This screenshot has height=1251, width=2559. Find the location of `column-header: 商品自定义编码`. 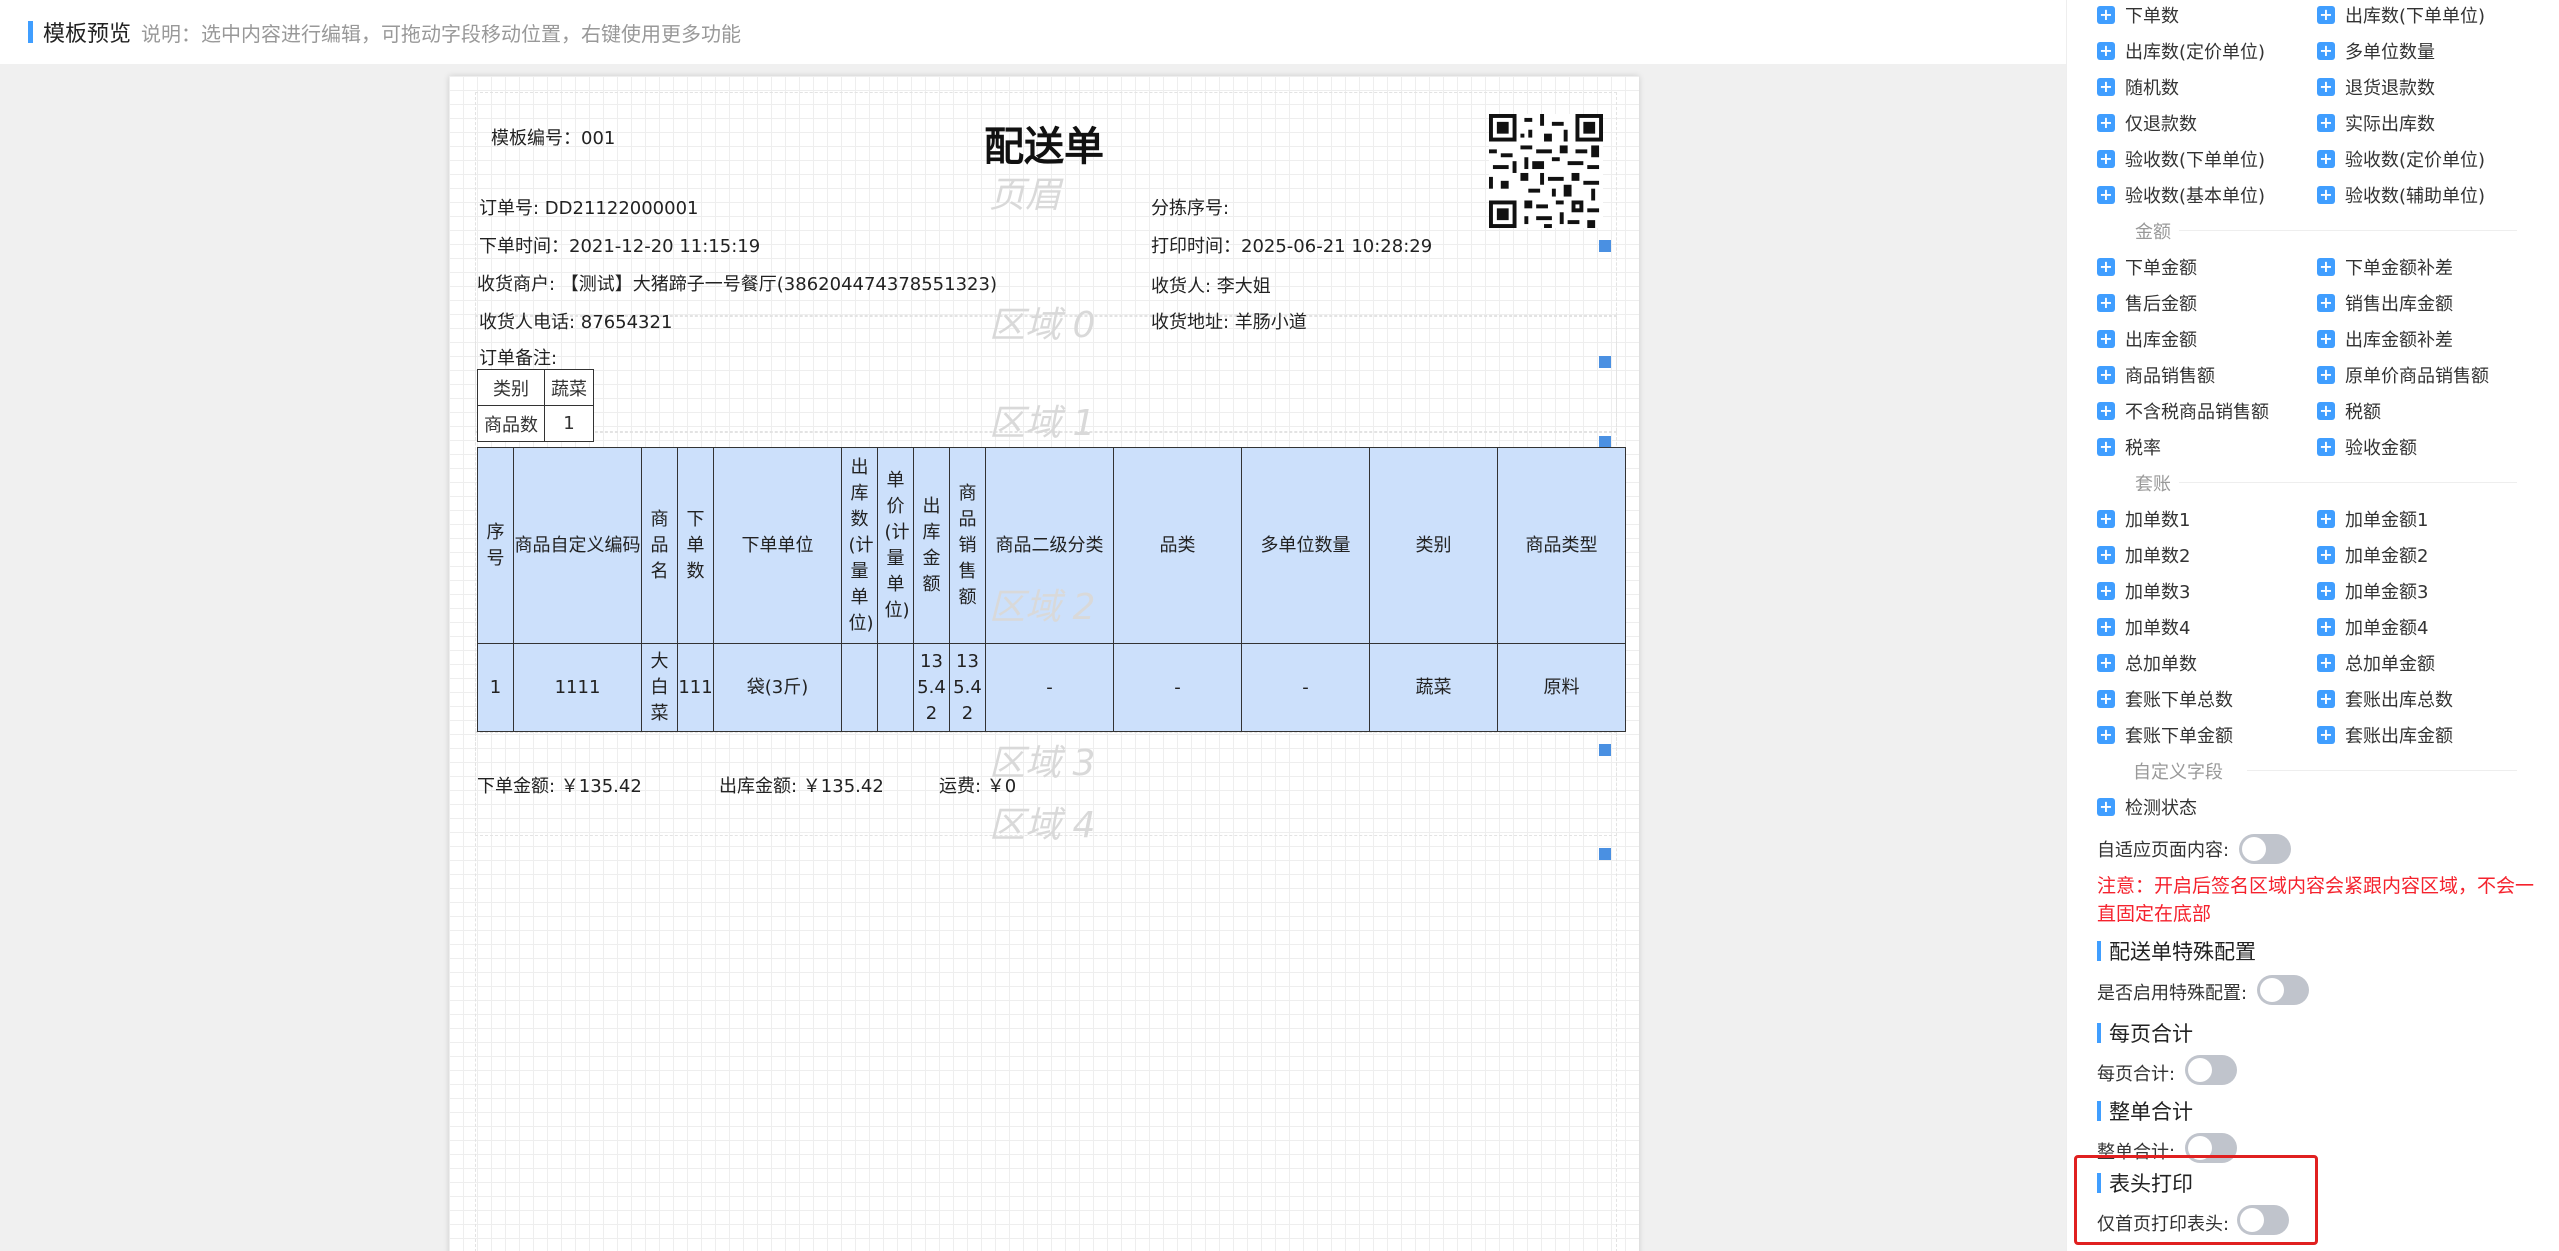

column-header: 商品自定义编码 is located at coordinates (577, 545).